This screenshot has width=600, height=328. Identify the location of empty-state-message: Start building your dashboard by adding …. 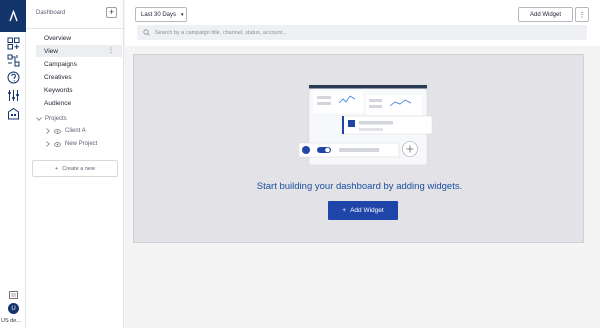
(359, 186).